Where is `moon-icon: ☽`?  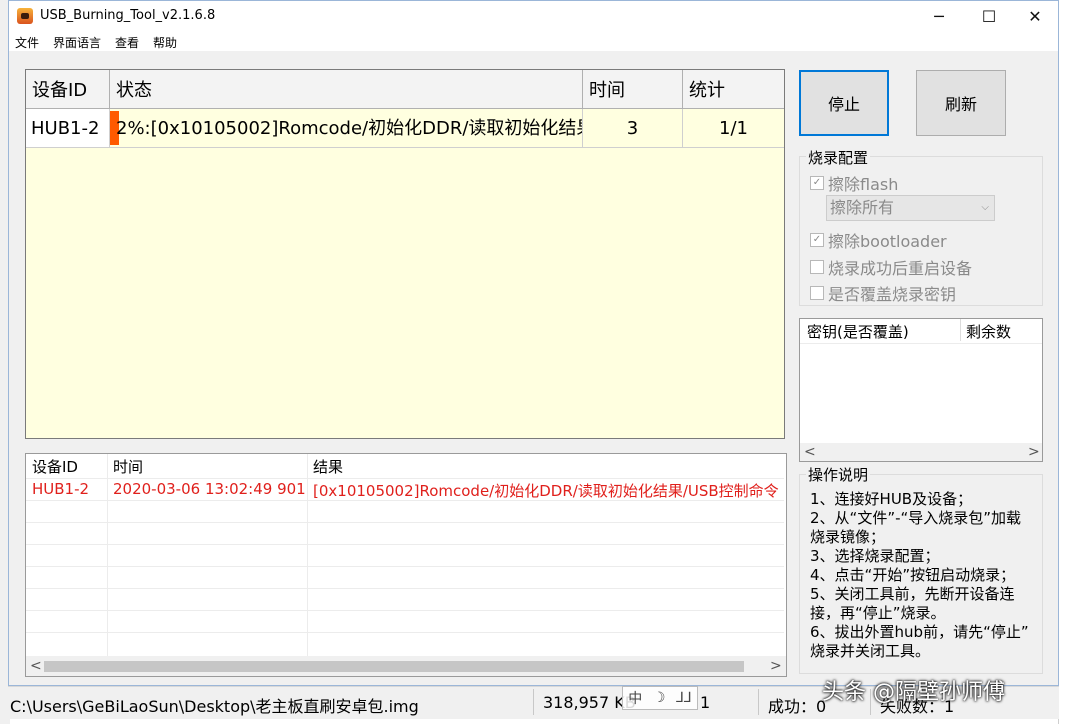
moon-icon: ☽ is located at coordinates (659, 698).